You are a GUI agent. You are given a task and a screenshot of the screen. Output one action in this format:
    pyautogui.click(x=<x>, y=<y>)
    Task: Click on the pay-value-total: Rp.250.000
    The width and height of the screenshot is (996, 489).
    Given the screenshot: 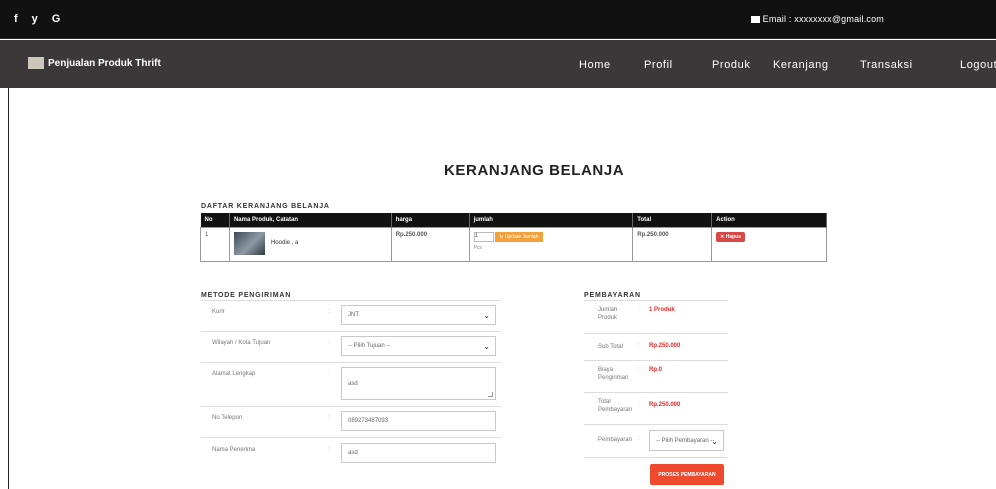 What is the action you would take?
    pyautogui.click(x=665, y=405)
    